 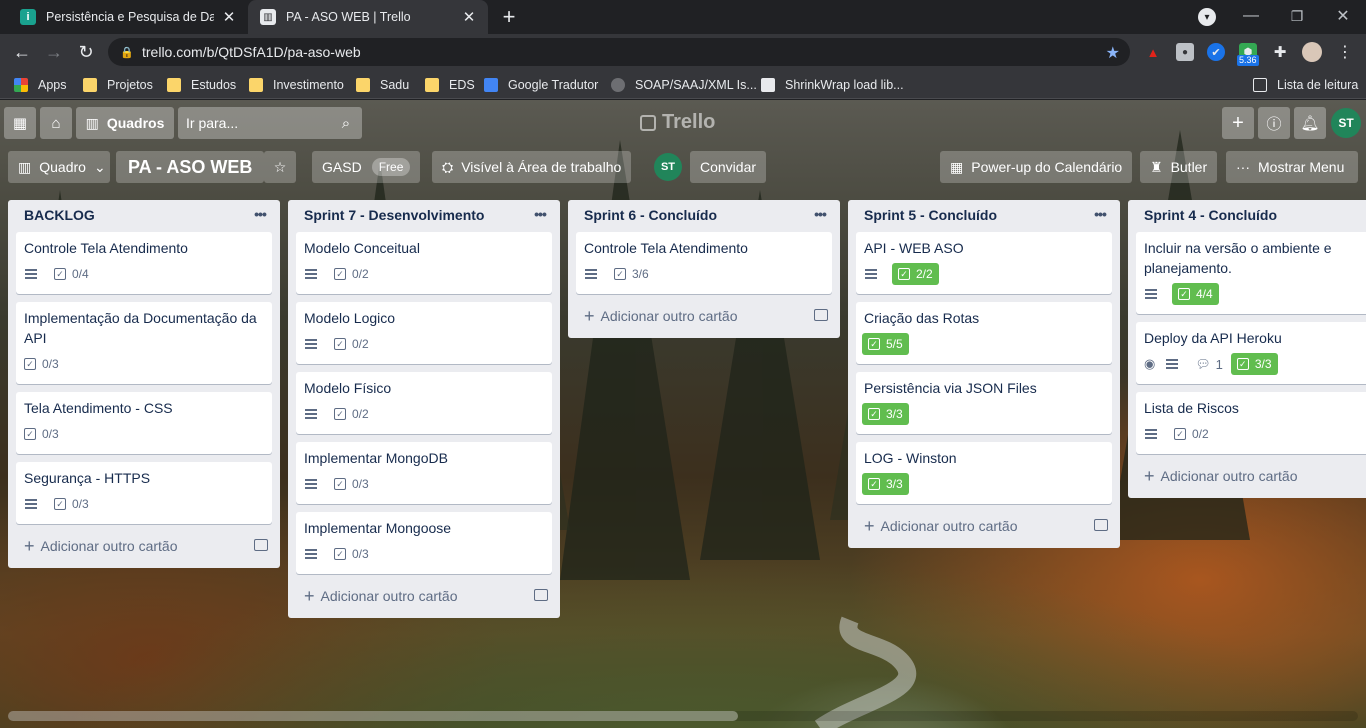 What do you see at coordinates (669, 316) in the screenshot?
I see `add-card-label: Adicionar outro cartão` at bounding box center [669, 316].